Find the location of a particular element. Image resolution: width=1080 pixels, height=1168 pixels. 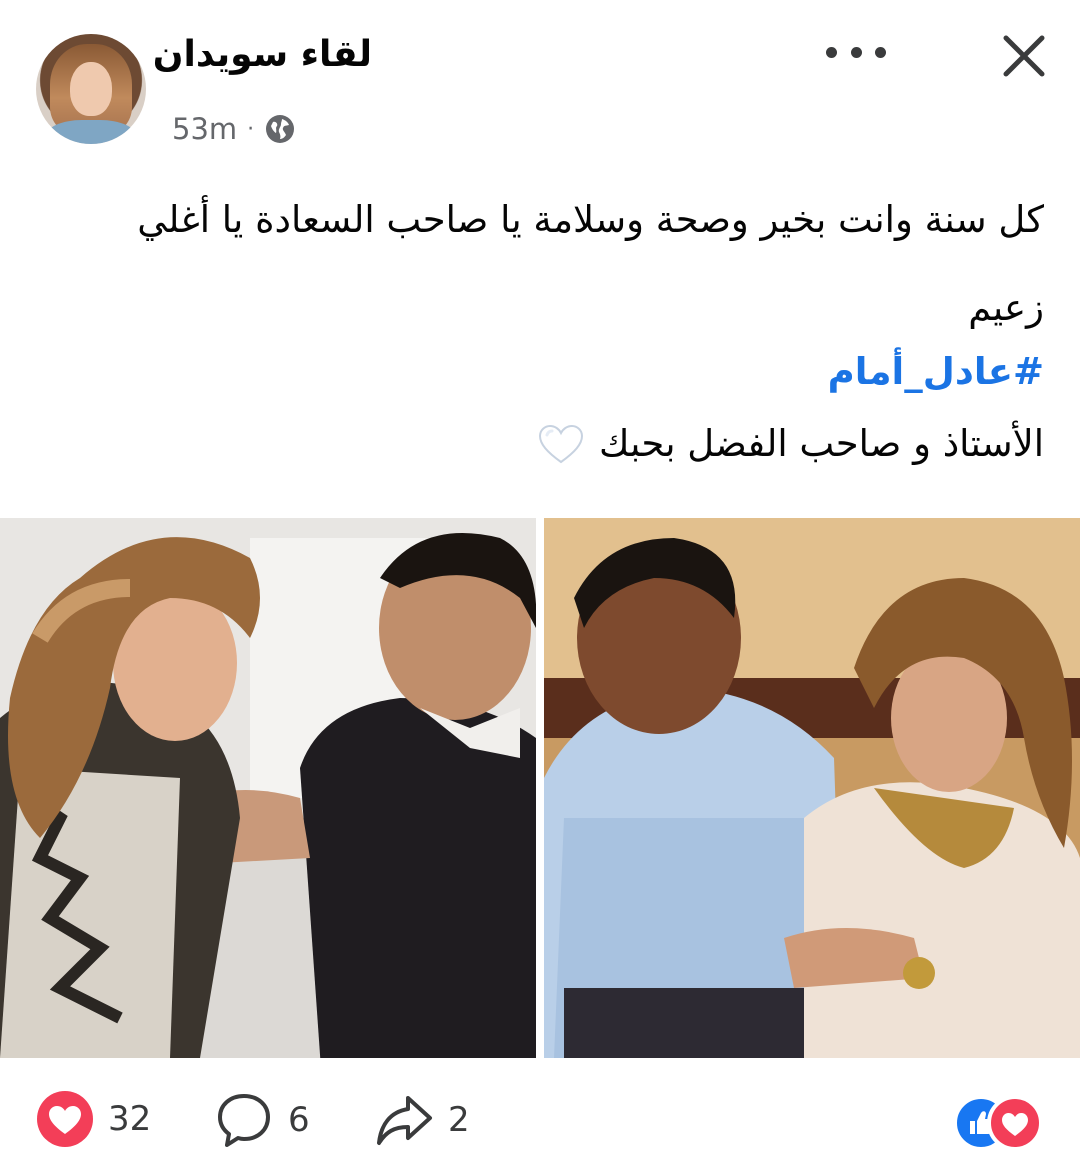

heart-icon is located at coordinates (65, 1119).